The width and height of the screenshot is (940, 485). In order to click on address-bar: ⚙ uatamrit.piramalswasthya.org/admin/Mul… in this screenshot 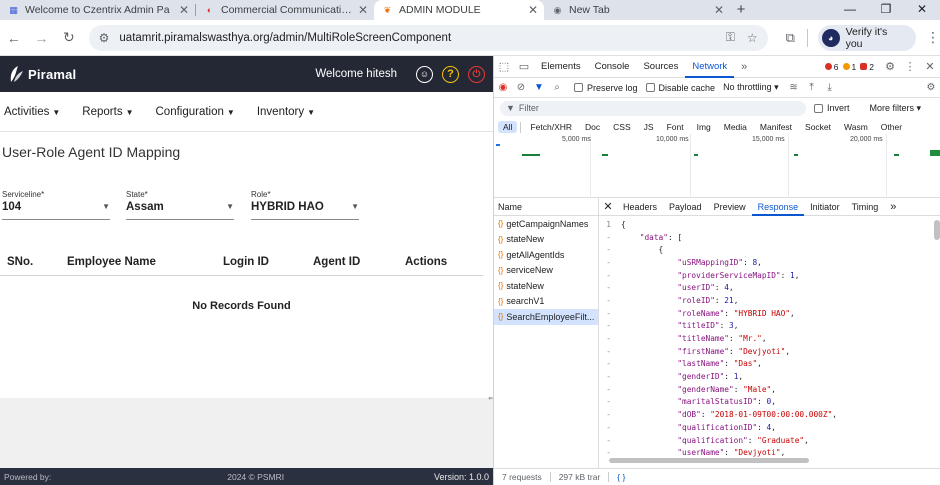, I will do `click(428, 37)`.